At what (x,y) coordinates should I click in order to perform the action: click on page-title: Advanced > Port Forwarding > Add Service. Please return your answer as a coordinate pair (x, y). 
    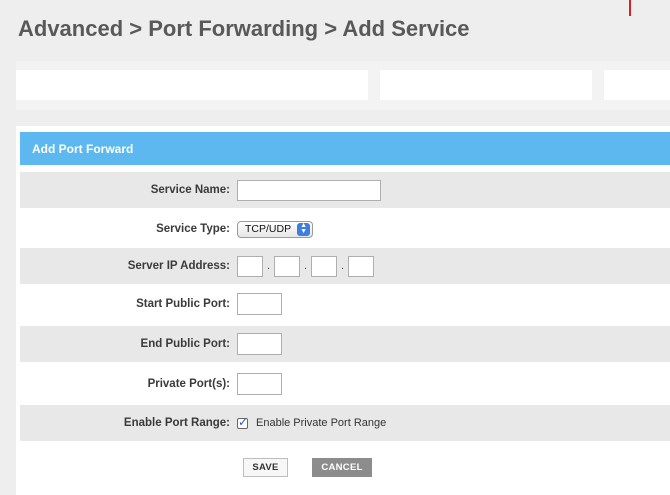
    Looking at the image, I should click on (244, 28).